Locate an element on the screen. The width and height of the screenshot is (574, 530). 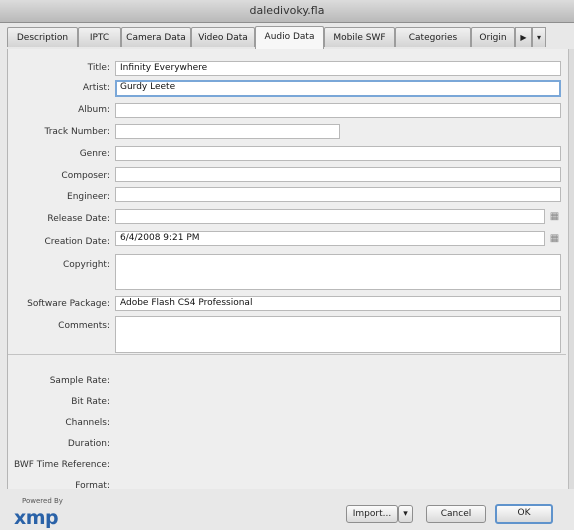
engineer-field is located at coordinates (338, 194).